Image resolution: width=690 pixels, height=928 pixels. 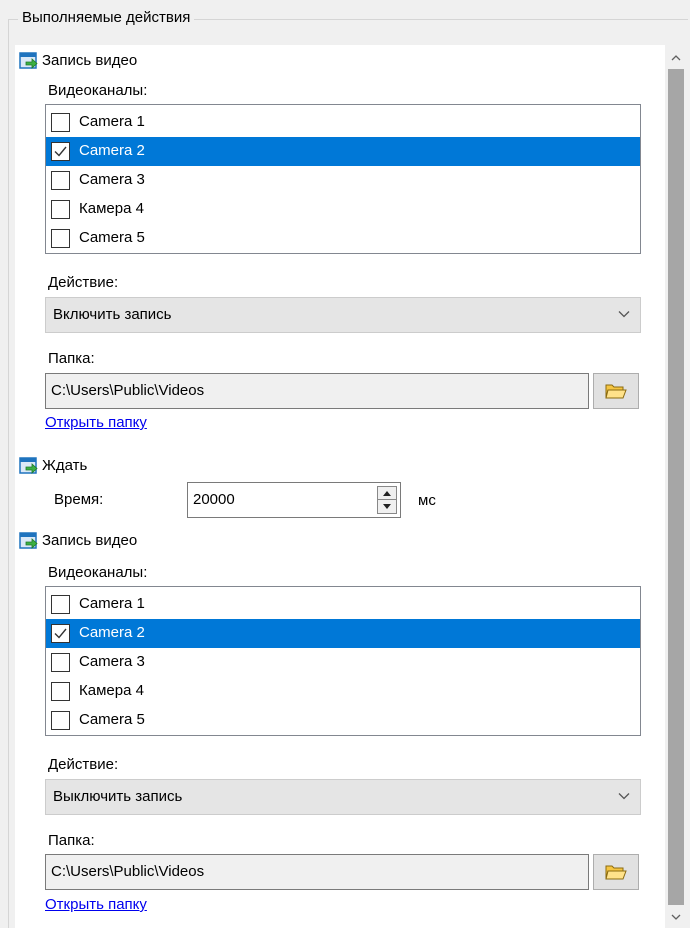 I want to click on action-title: Ждать, so click(x=65, y=465).